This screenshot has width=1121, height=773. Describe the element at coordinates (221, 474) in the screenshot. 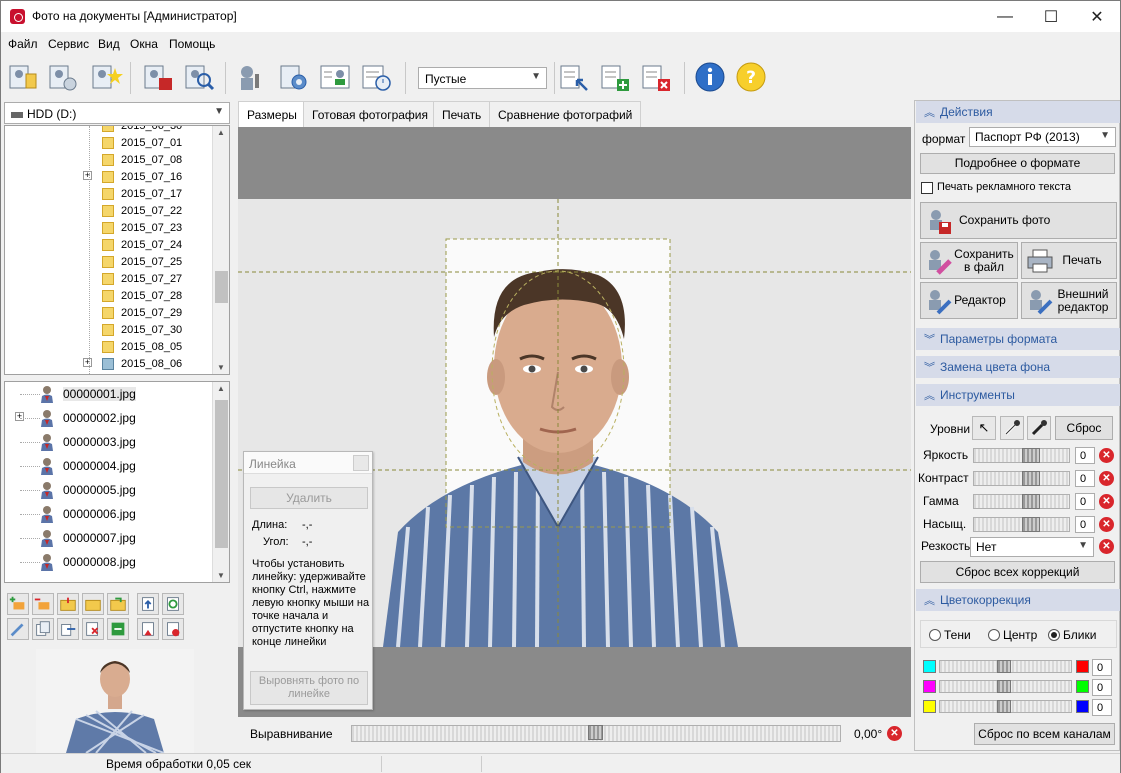

I see `file-list-scroll-thumb` at that location.